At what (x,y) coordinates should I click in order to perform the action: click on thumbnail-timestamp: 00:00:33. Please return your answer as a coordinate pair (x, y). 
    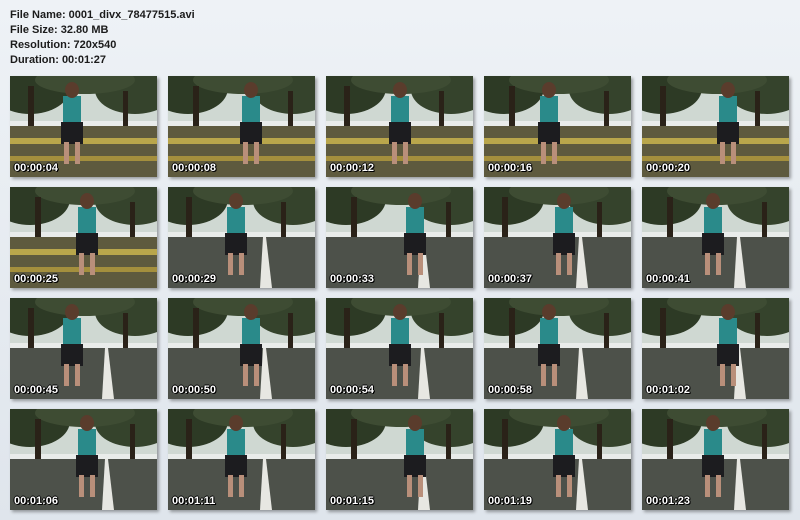
    Looking at the image, I should click on (352, 279).